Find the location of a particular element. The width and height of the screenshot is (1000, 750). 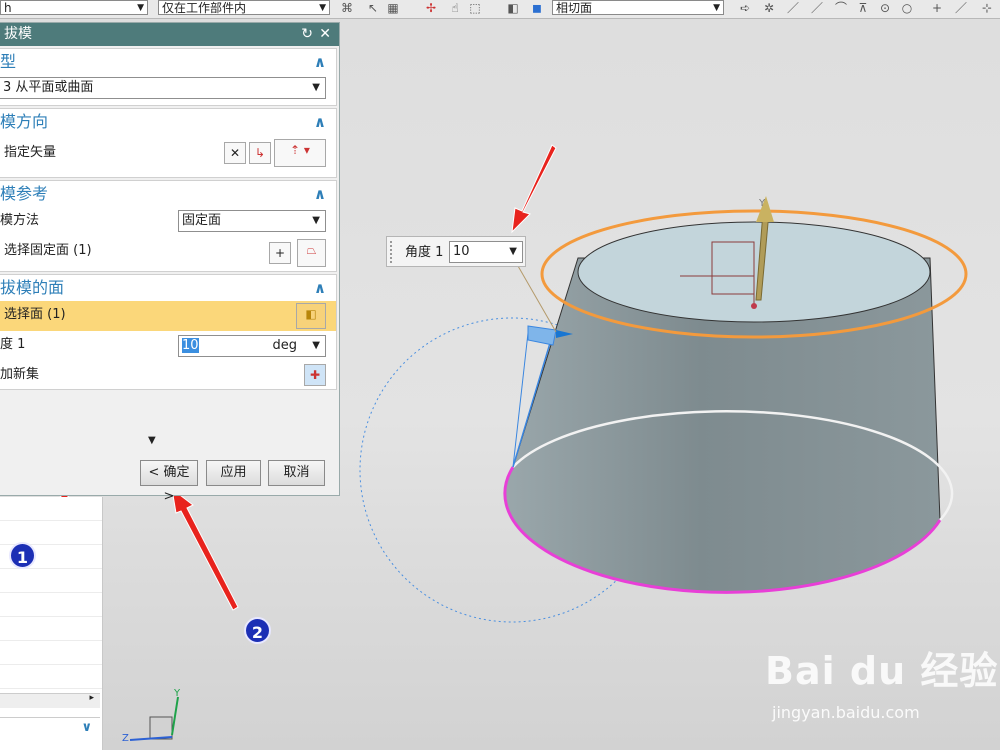

angle-unit: deg is located at coordinates (284, 345).